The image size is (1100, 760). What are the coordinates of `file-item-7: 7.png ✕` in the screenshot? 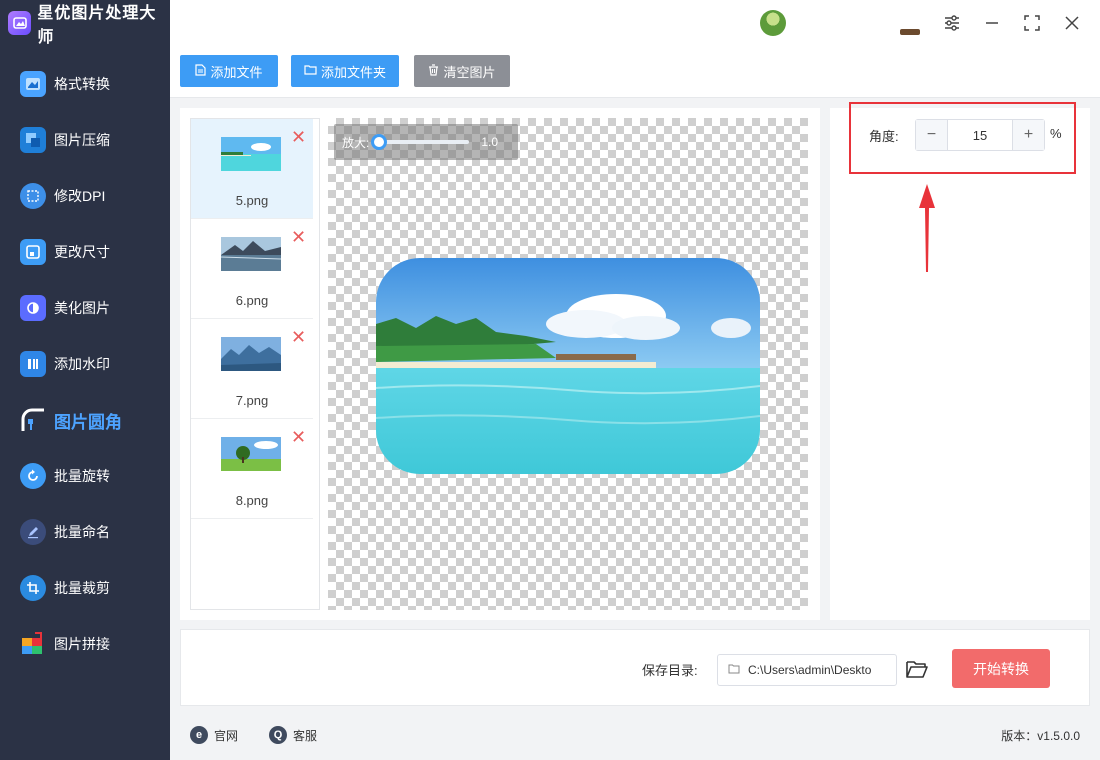 It's located at (252, 369).